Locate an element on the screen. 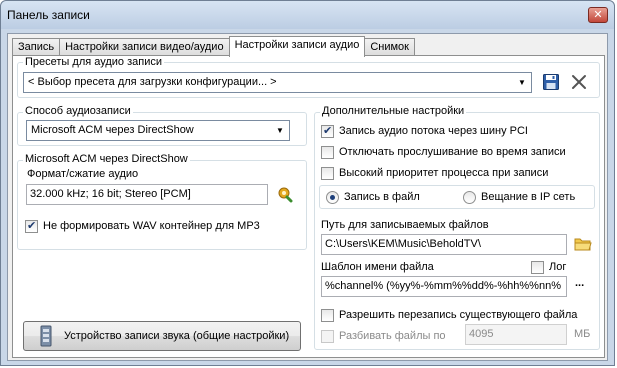 This screenshot has height=368, width=617. high-priority-checkbox: Высокий приоритет процесса при записи is located at coordinates (434, 173).